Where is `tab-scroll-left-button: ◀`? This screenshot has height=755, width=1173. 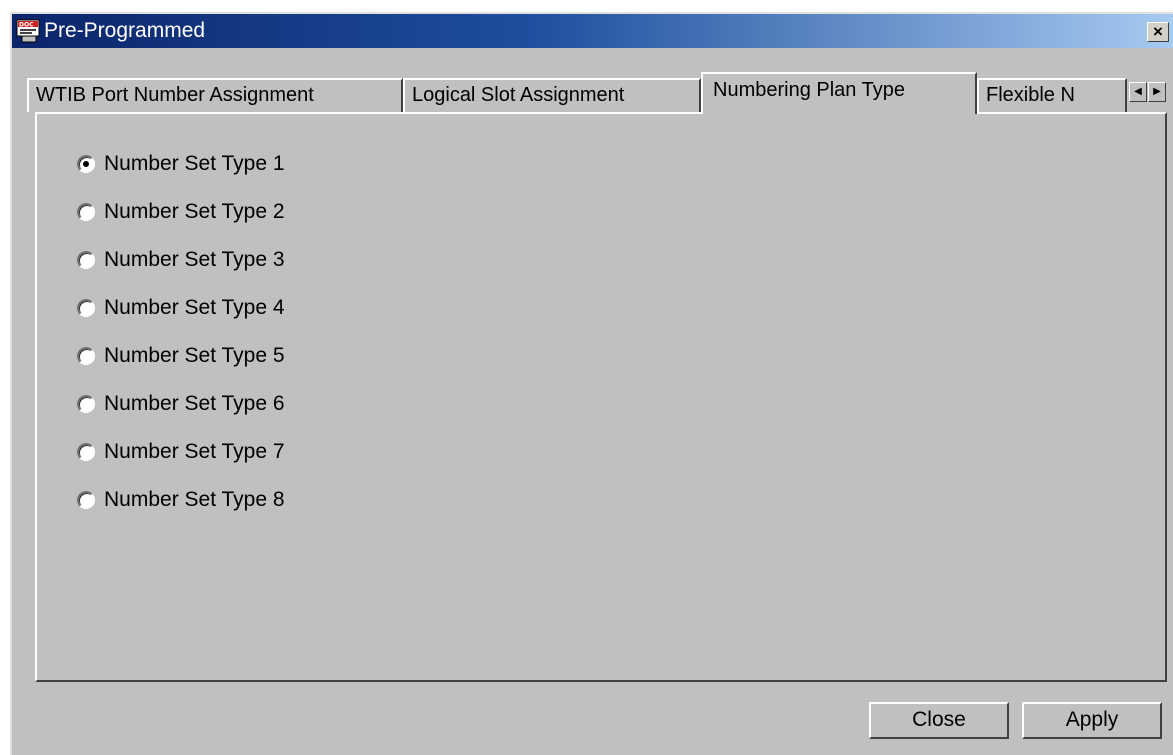
tab-scroll-left-button: ◀ is located at coordinates (1138, 92).